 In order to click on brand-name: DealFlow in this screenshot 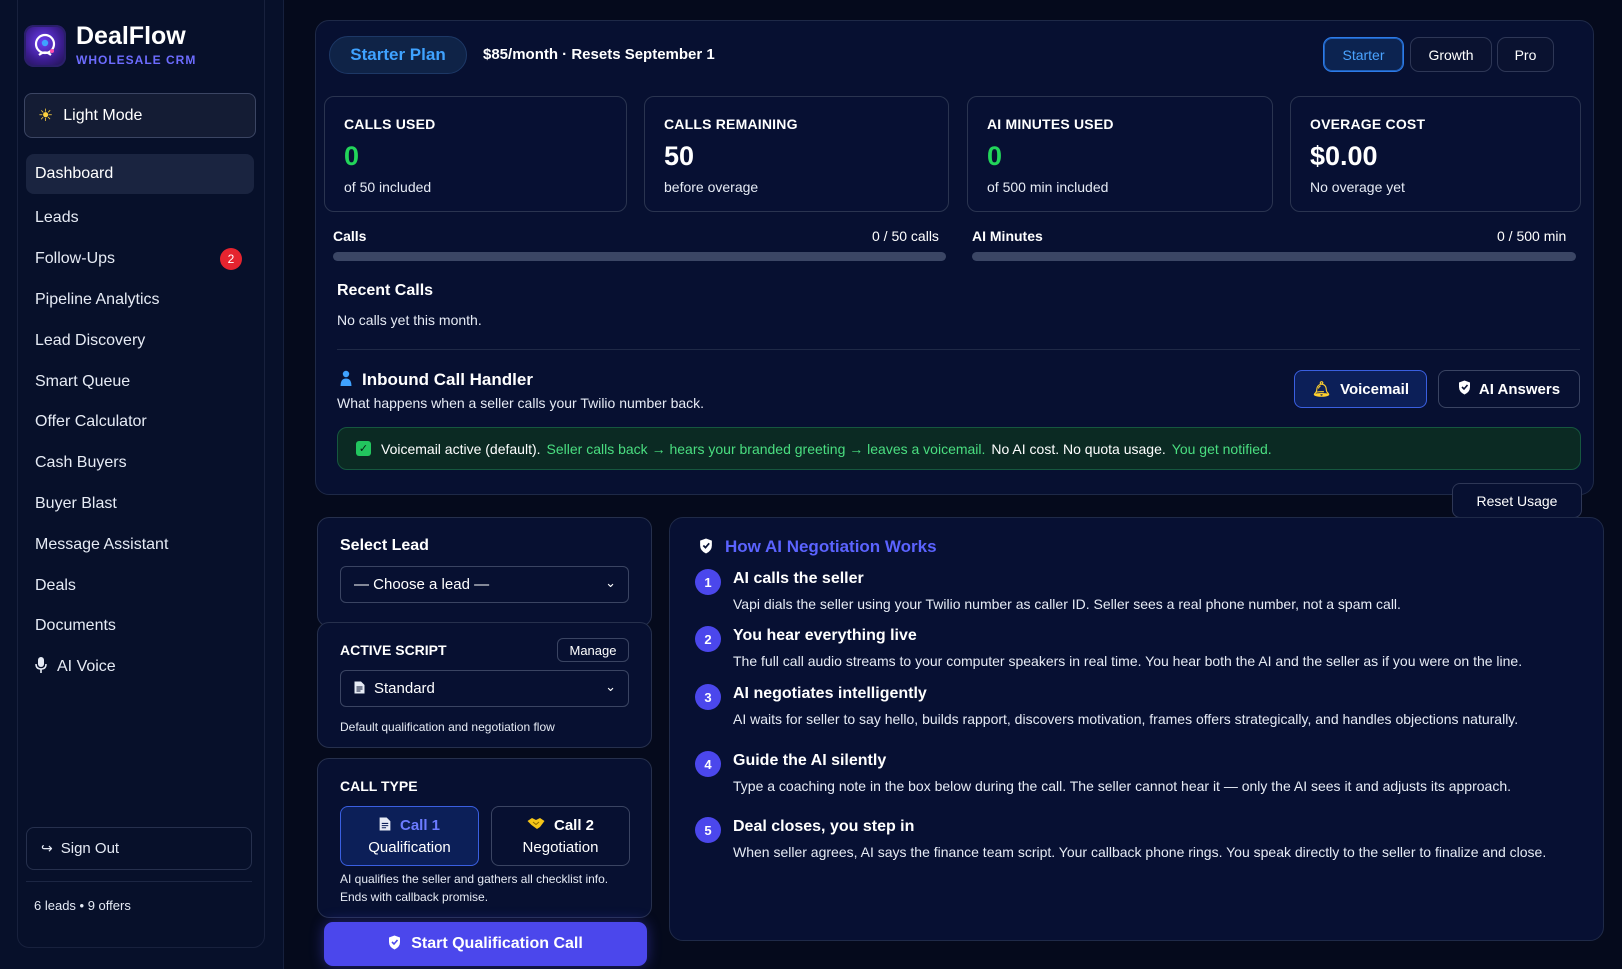, I will do `click(131, 36)`.